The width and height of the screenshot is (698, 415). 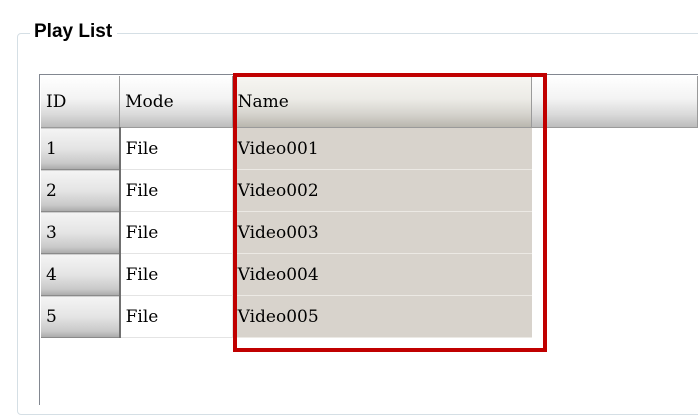 What do you see at coordinates (614, 102) in the screenshot?
I see `column-header-filler` at bounding box center [614, 102].